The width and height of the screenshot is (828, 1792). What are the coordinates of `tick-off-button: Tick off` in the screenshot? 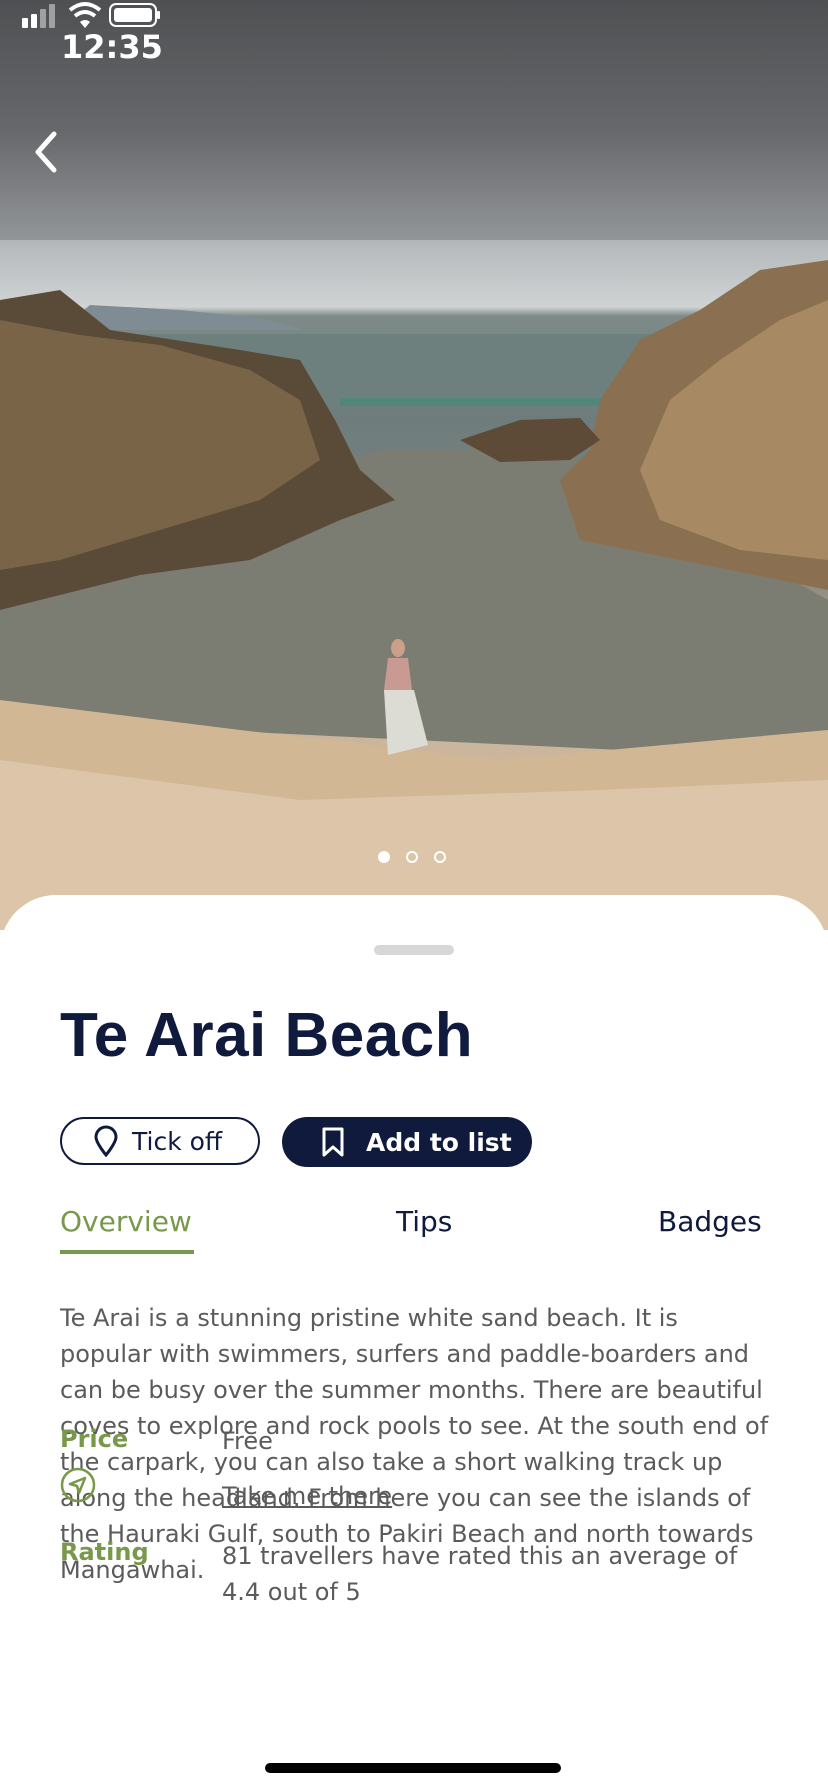 It's located at (160, 1141).